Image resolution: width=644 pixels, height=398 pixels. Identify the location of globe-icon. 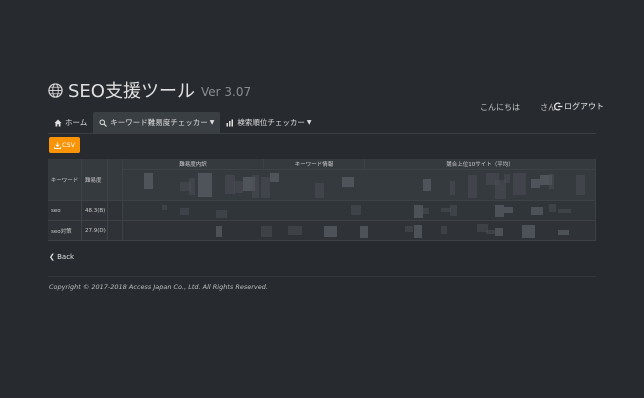
(55, 90).